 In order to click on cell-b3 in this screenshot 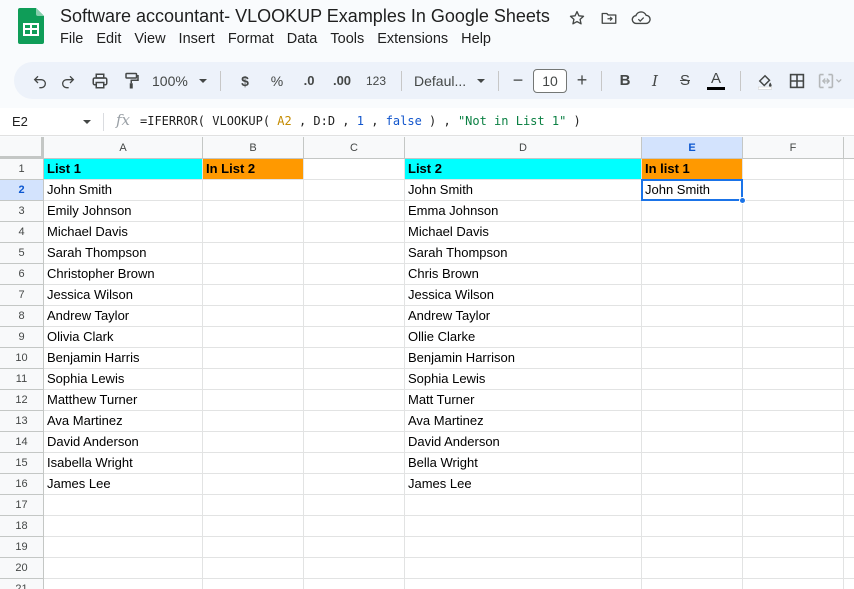, I will do `click(253, 211)`.